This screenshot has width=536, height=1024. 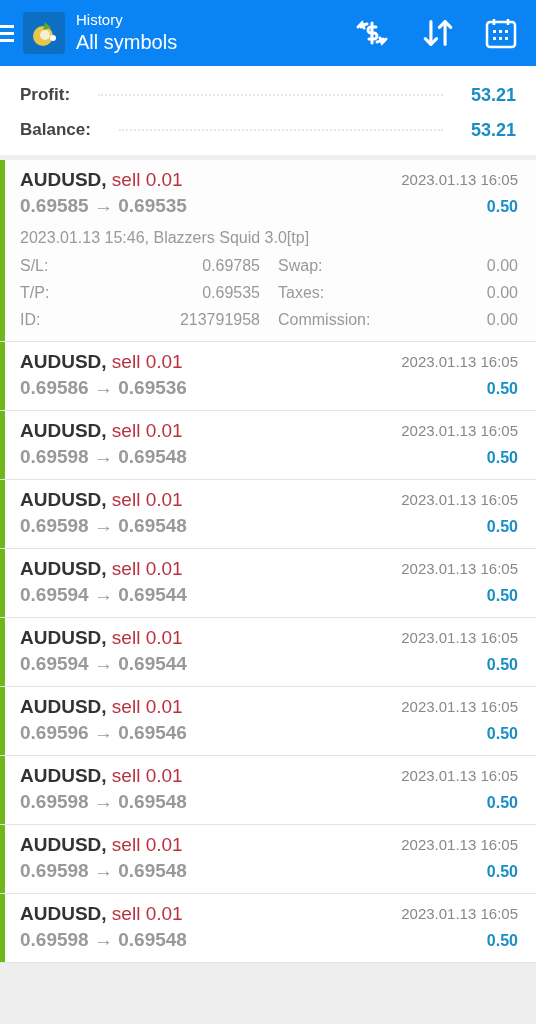 What do you see at coordinates (103, 206) in the screenshot?
I see `price-range: 0.69585 → 0.69535` at bounding box center [103, 206].